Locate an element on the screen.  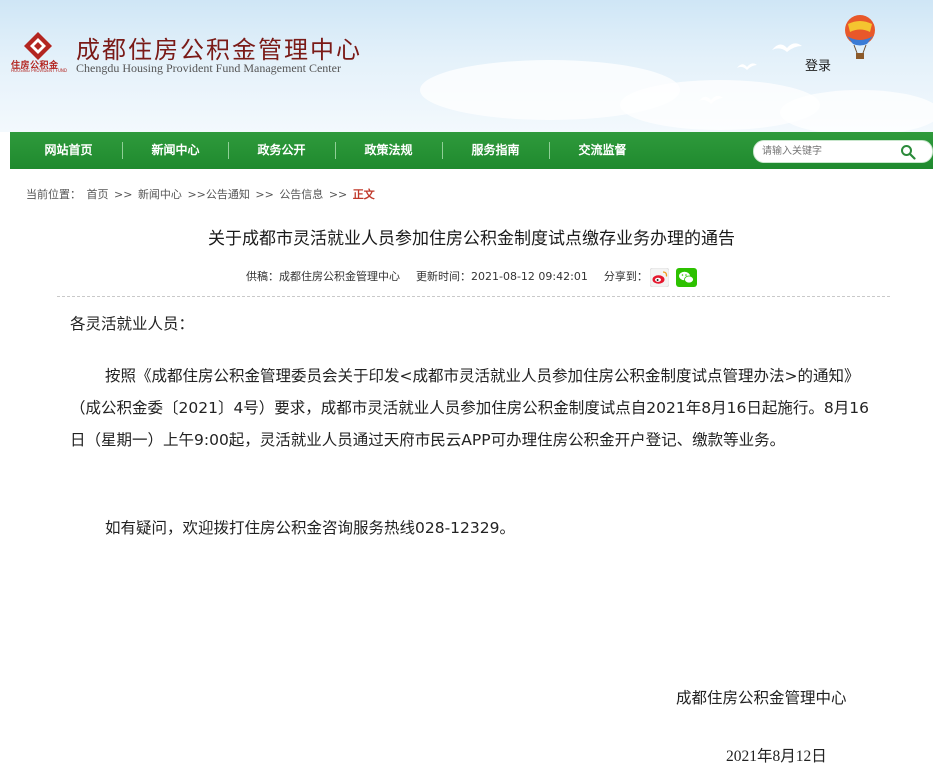
nav-item-feedback: 交流监督 is located at coordinates (602, 150).